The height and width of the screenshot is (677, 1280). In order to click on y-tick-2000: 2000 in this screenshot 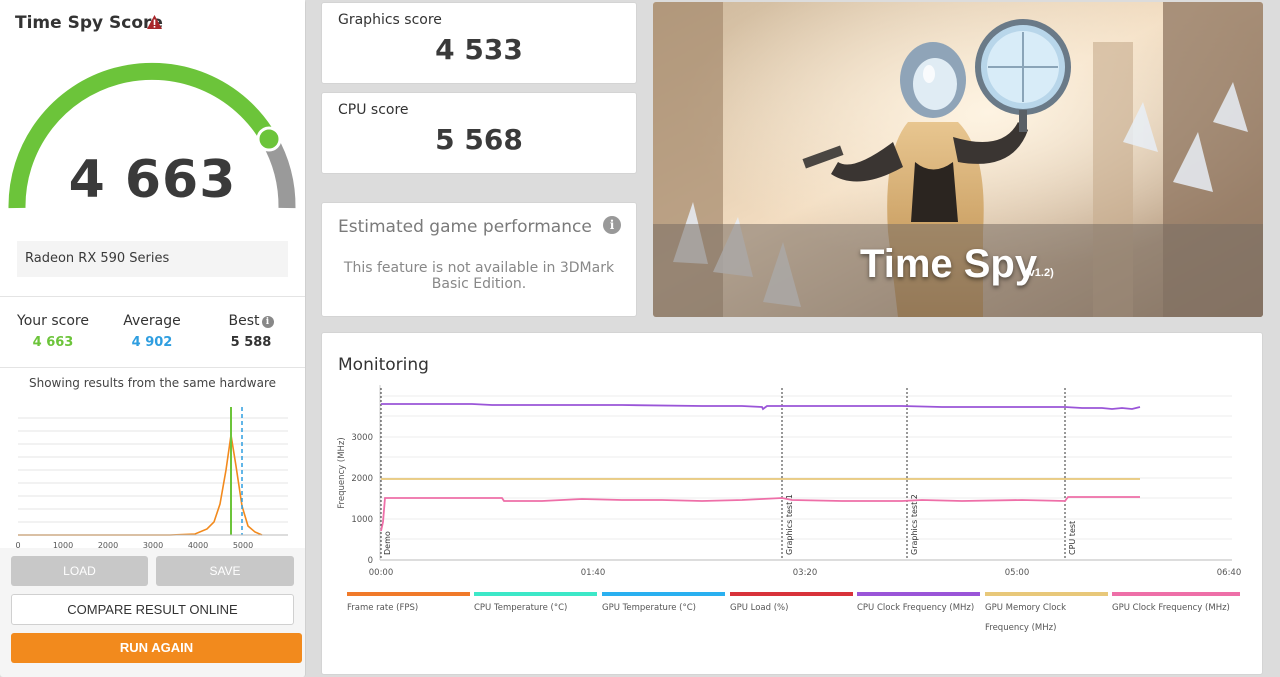, I will do `click(362, 479)`.